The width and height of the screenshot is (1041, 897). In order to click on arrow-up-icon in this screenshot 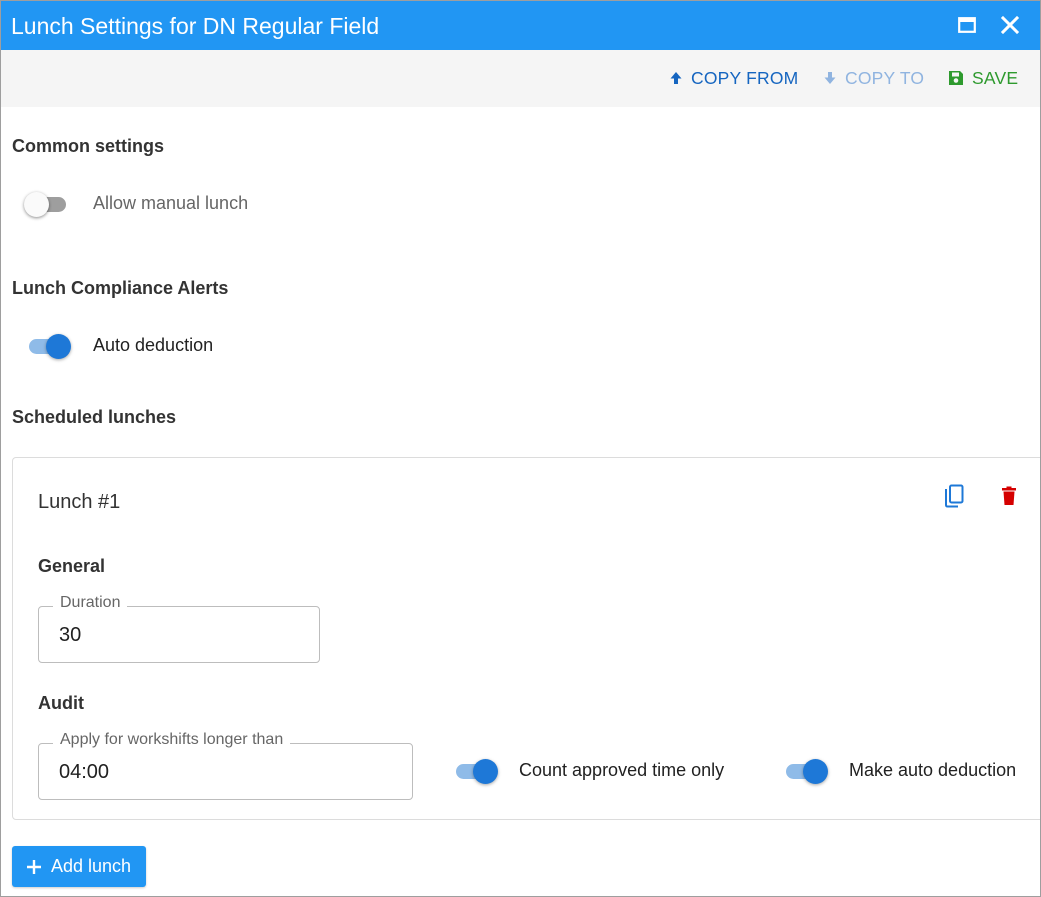, I will do `click(676, 78)`.